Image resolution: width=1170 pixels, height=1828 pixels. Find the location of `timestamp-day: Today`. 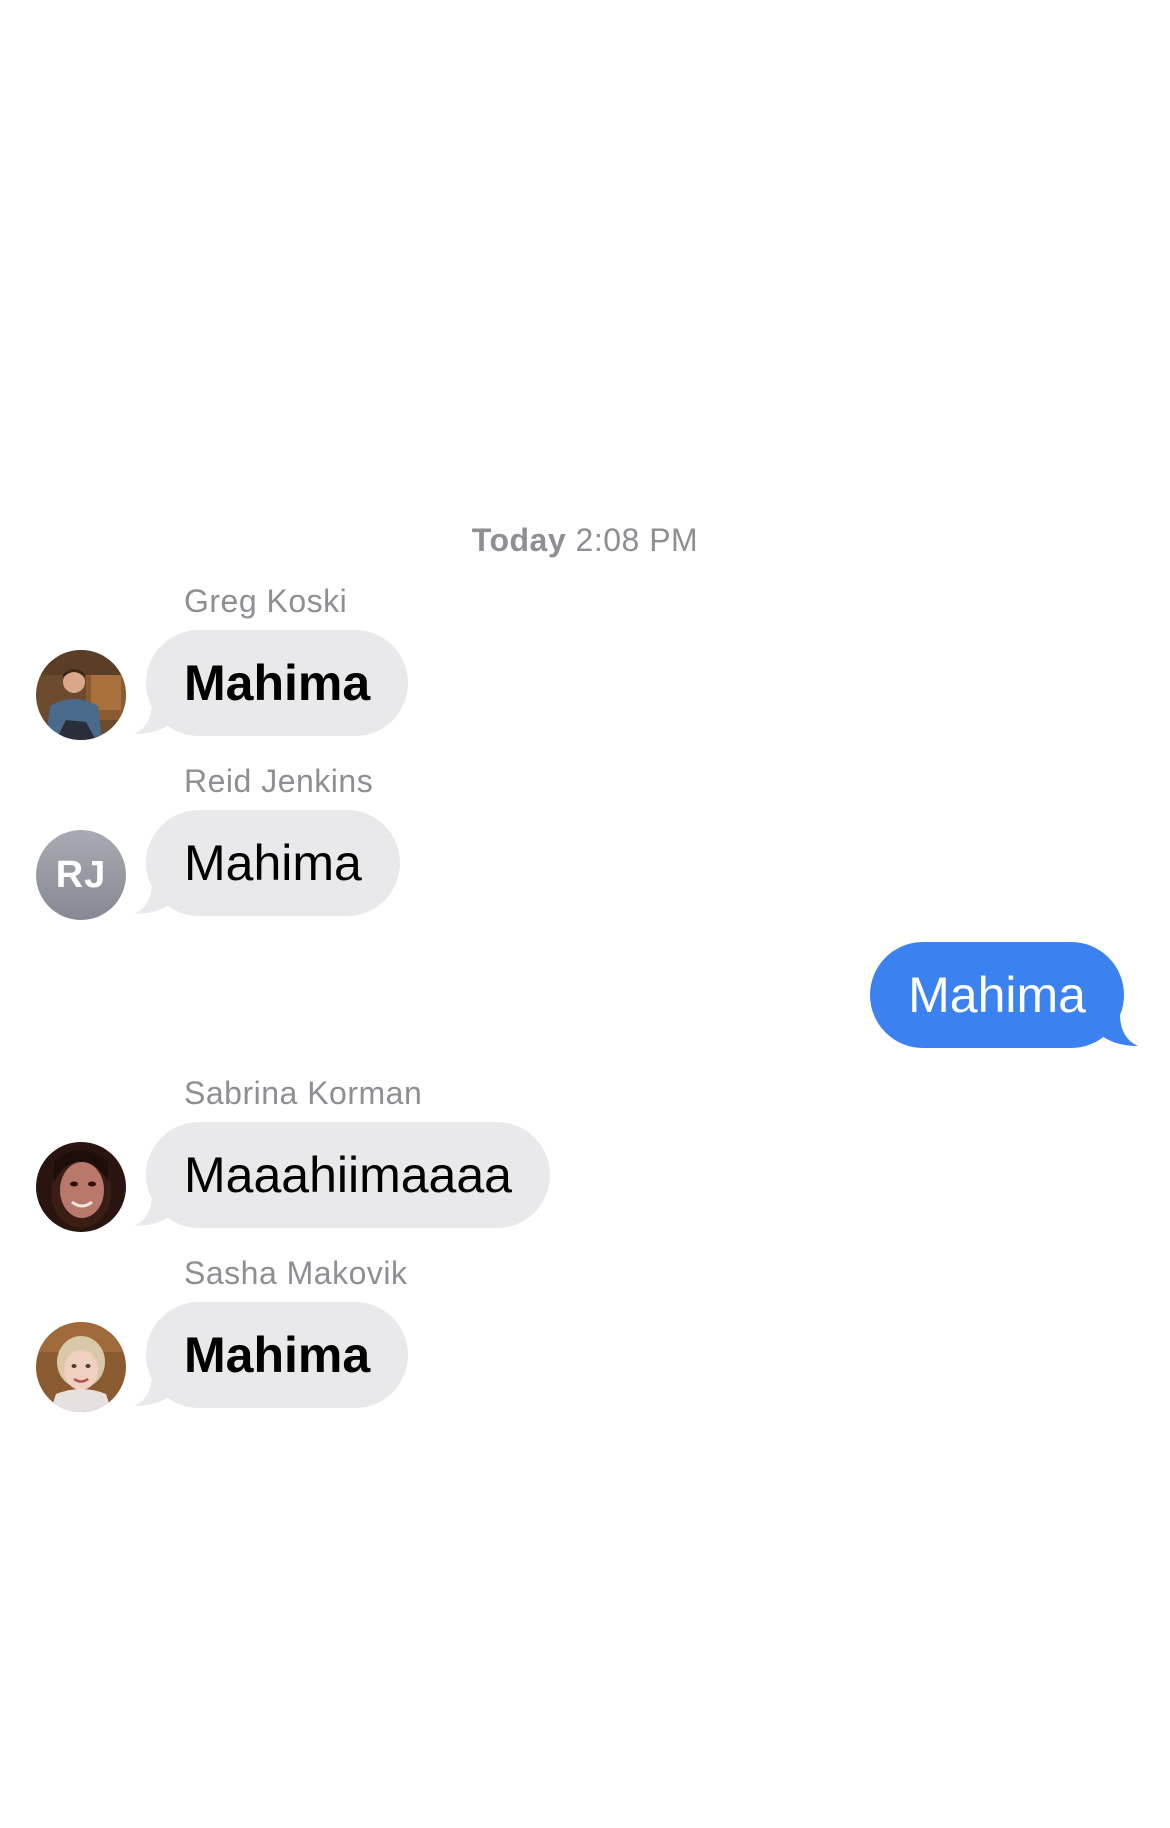

timestamp-day: Today is located at coordinates (519, 540).